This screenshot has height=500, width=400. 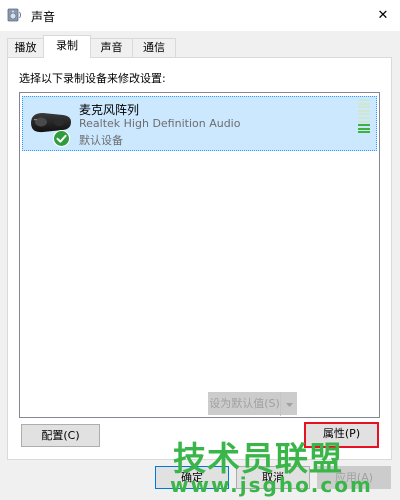 I want to click on chevron-down-icon, so click(x=288, y=404).